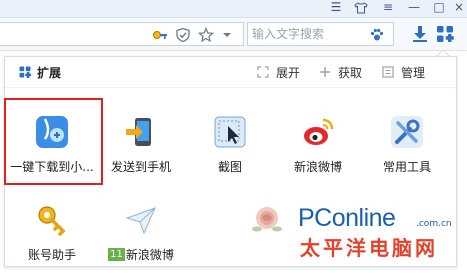 The height and width of the screenshot is (273, 467). What do you see at coordinates (49, 73) in the screenshot?
I see `panel-title: 扩展` at bounding box center [49, 73].